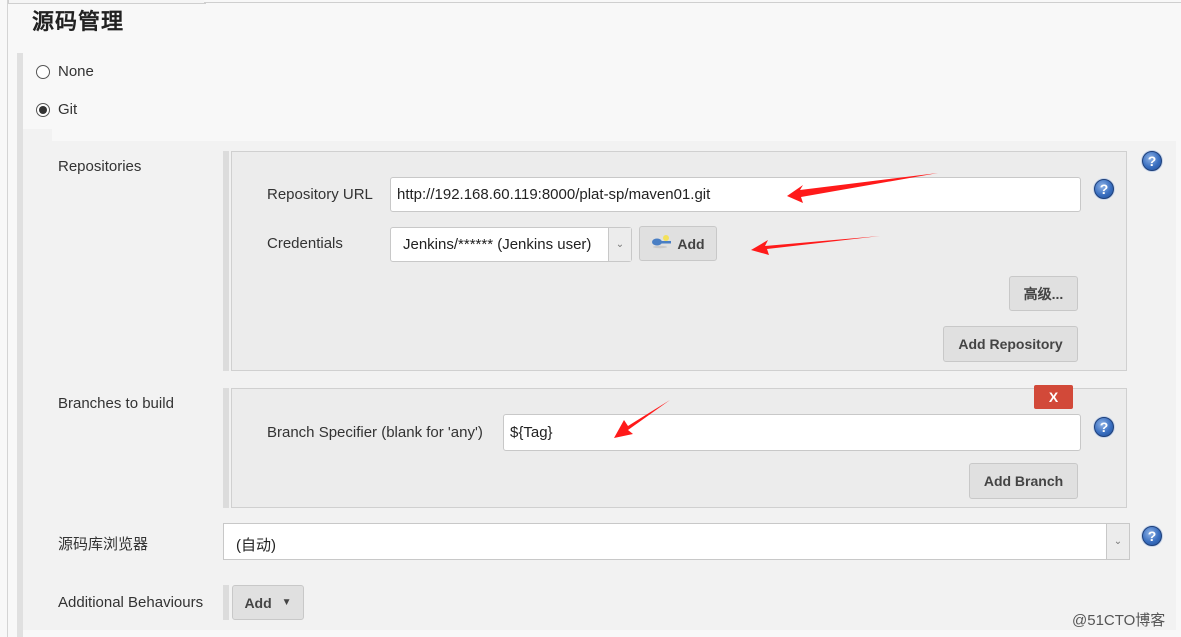  What do you see at coordinates (642, 419) in the screenshot?
I see `annotation-arrow-branch` at bounding box center [642, 419].